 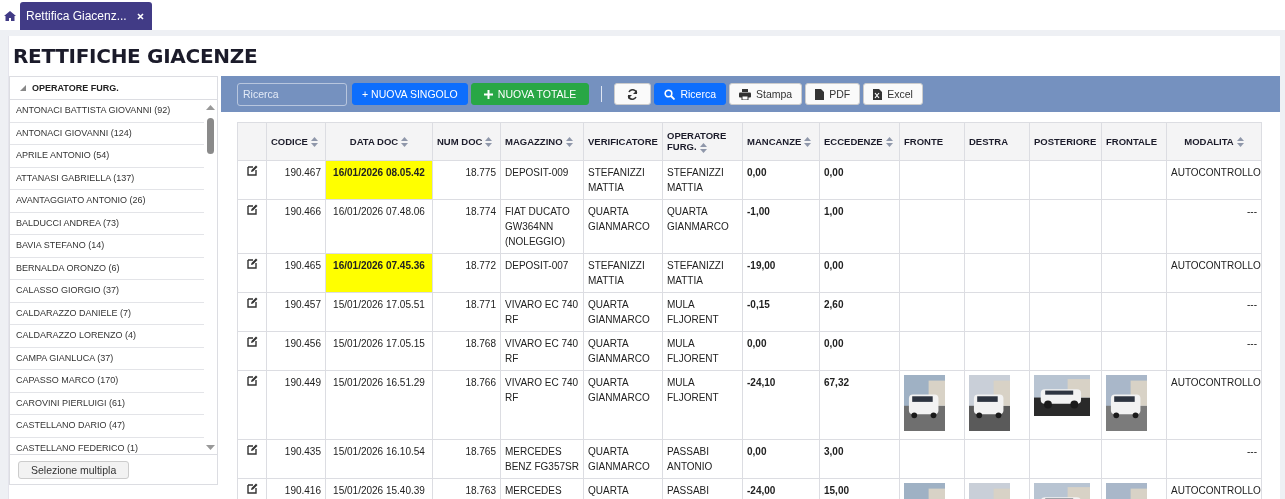 I want to click on home-icon, so click(x=10, y=16).